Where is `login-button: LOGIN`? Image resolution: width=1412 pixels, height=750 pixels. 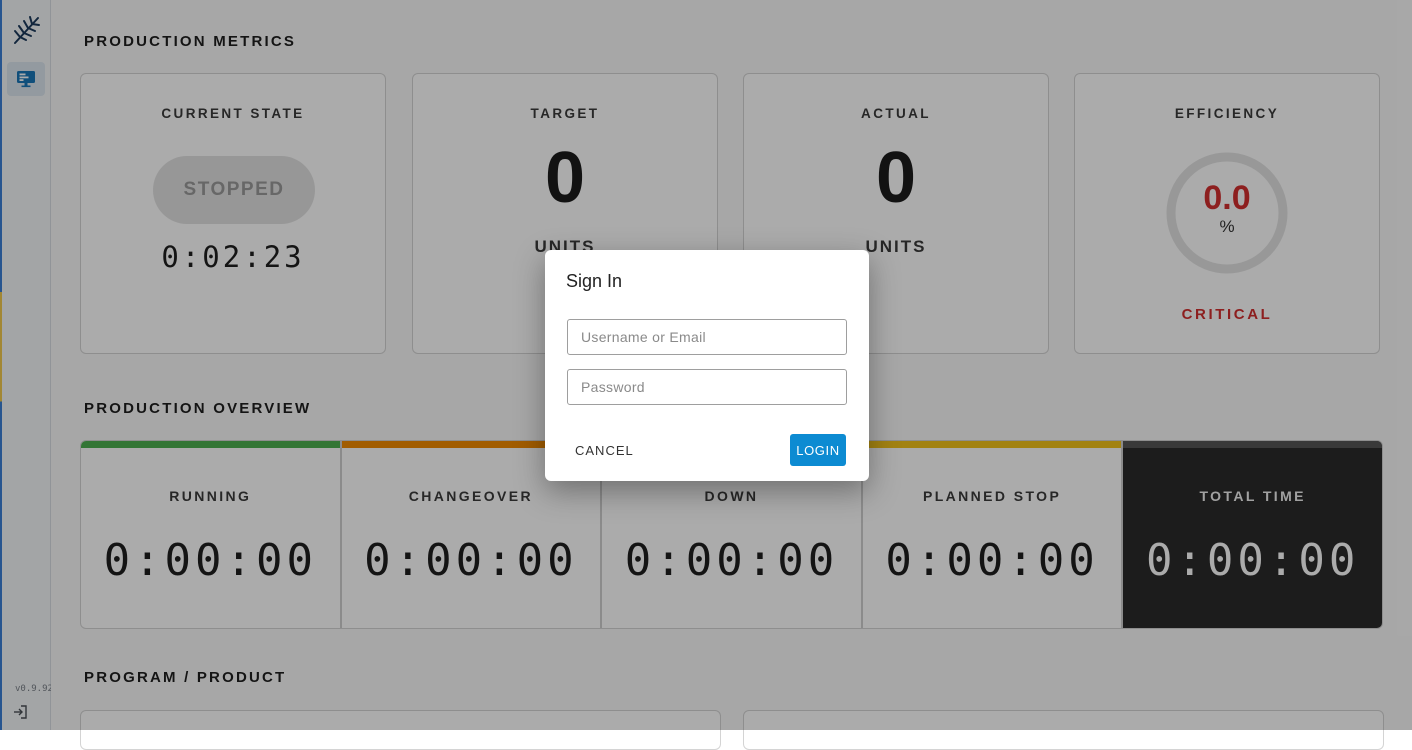 login-button: LOGIN is located at coordinates (818, 450).